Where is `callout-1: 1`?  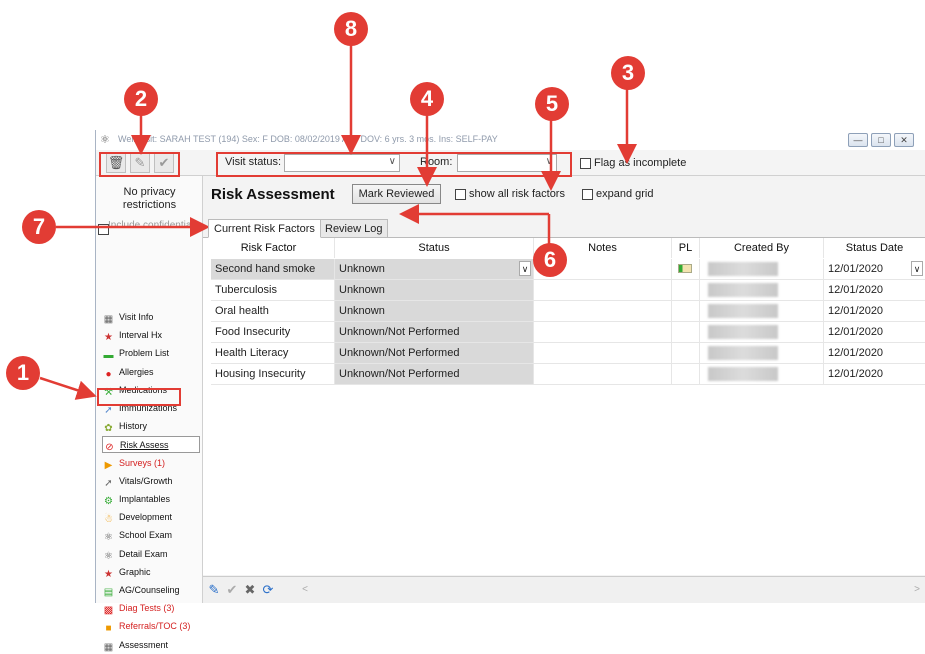 callout-1: 1 is located at coordinates (23, 373).